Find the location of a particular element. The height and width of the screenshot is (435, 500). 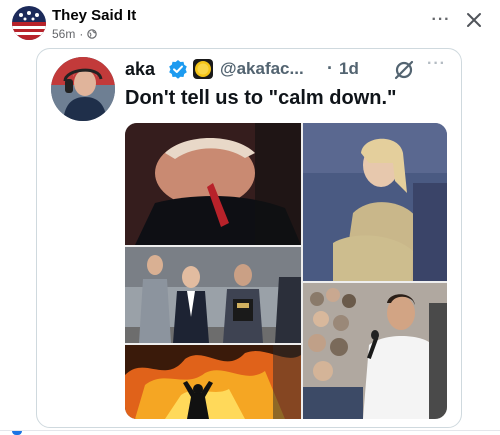

bottom-divider is located at coordinates (250, 430).